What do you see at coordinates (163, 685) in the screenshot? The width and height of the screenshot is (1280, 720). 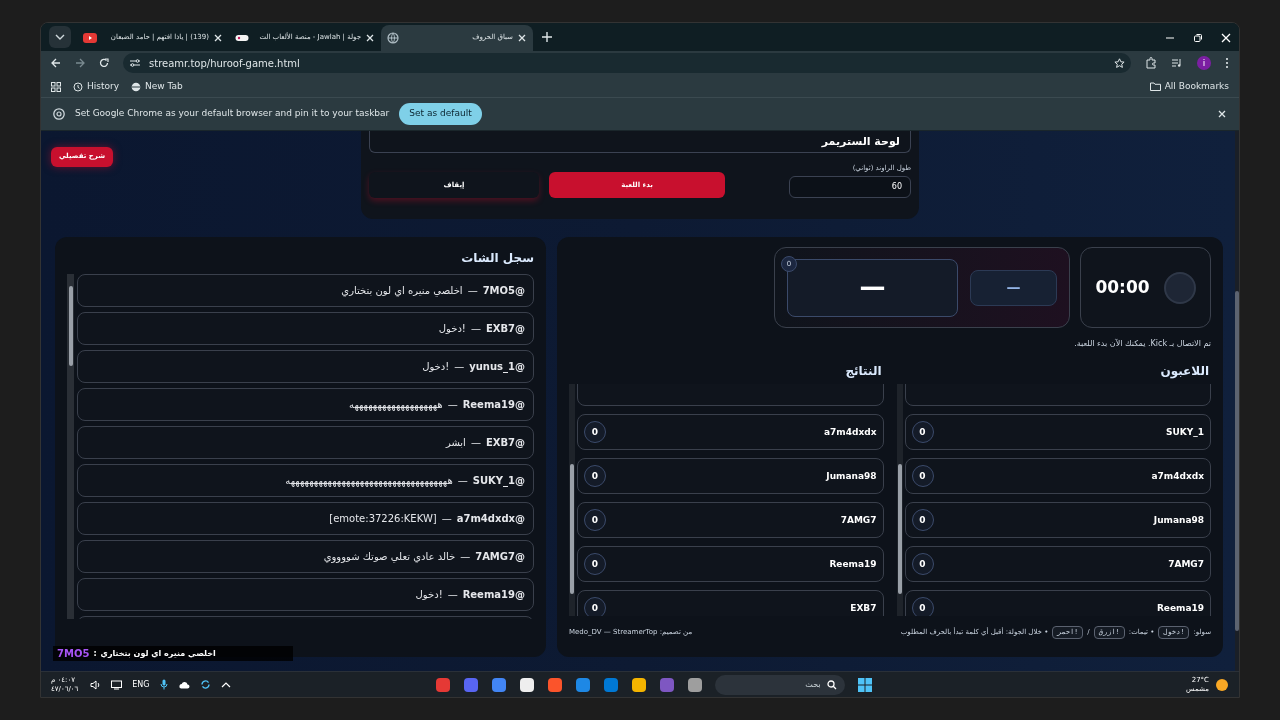 I see `microphone-icon` at bounding box center [163, 685].